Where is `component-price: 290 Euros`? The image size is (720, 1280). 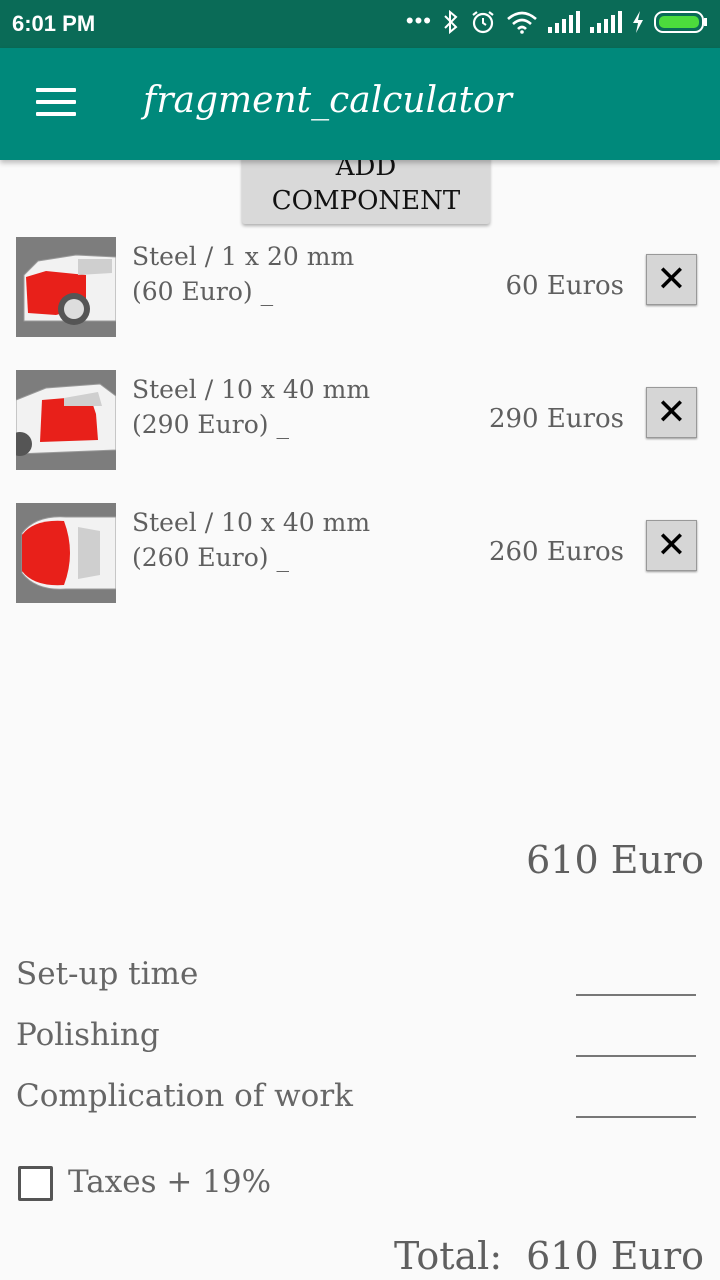 component-price: 290 Euros is located at coordinates (556, 419).